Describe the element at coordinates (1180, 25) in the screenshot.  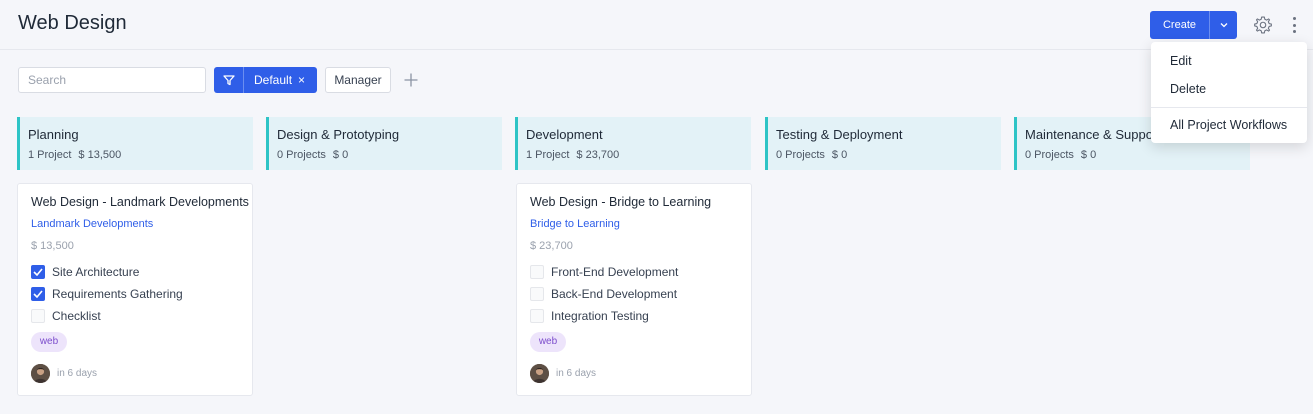
I see `create-button: Create` at that location.